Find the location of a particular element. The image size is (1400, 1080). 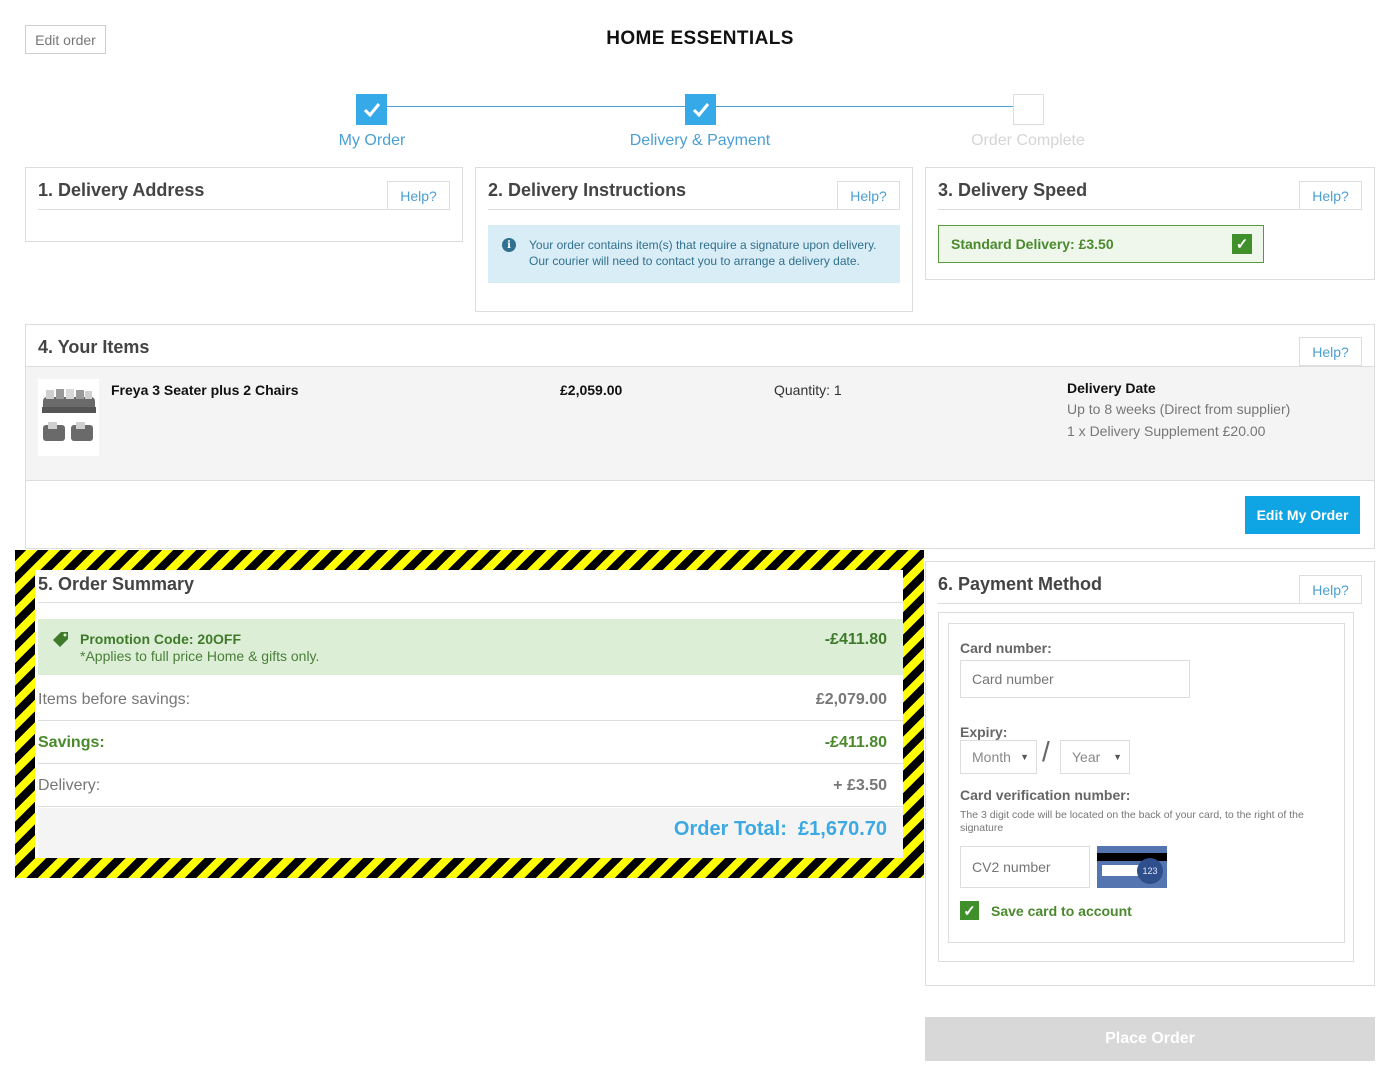

summary-value: £2,079.00 is located at coordinates (851, 699).